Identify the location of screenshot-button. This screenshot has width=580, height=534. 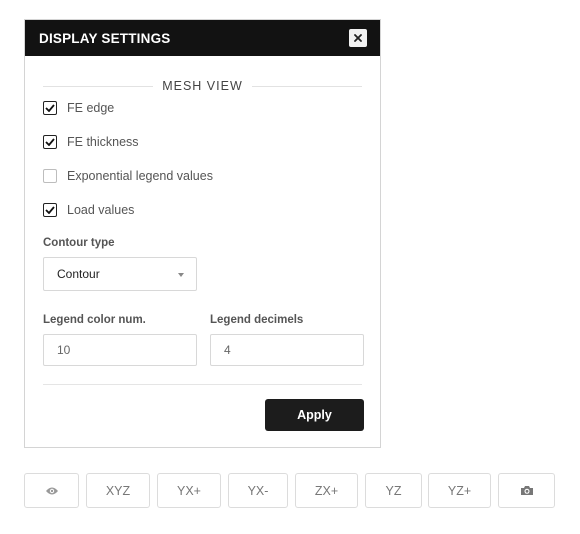
(526, 490).